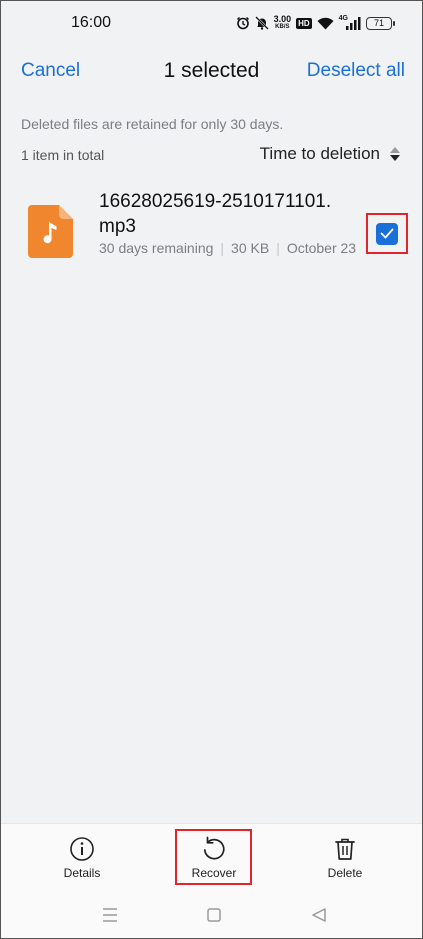 The width and height of the screenshot is (423, 939). What do you see at coordinates (214, 849) in the screenshot?
I see `recover-icon` at bounding box center [214, 849].